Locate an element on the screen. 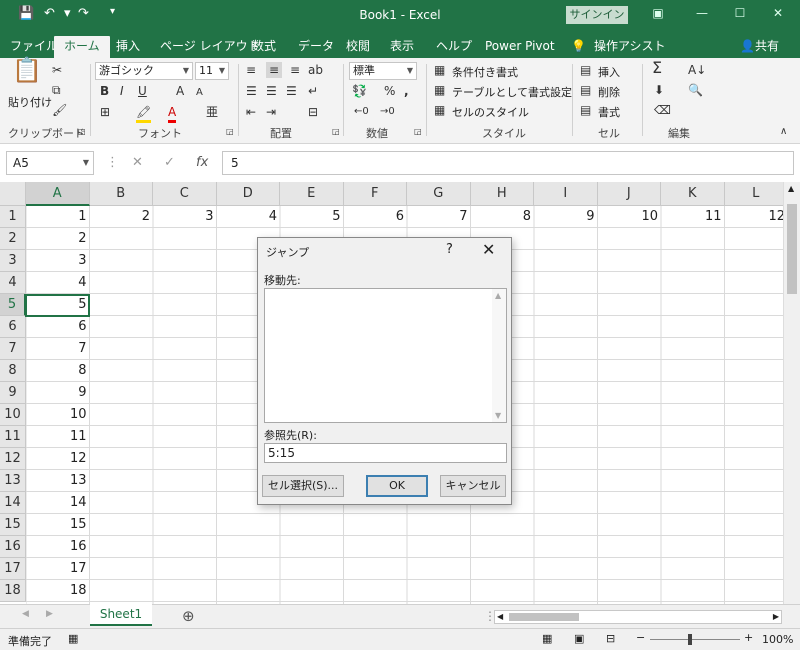 The height and width of the screenshot is (650, 800). tab-formulas: 数式 is located at coordinates (264, 47).